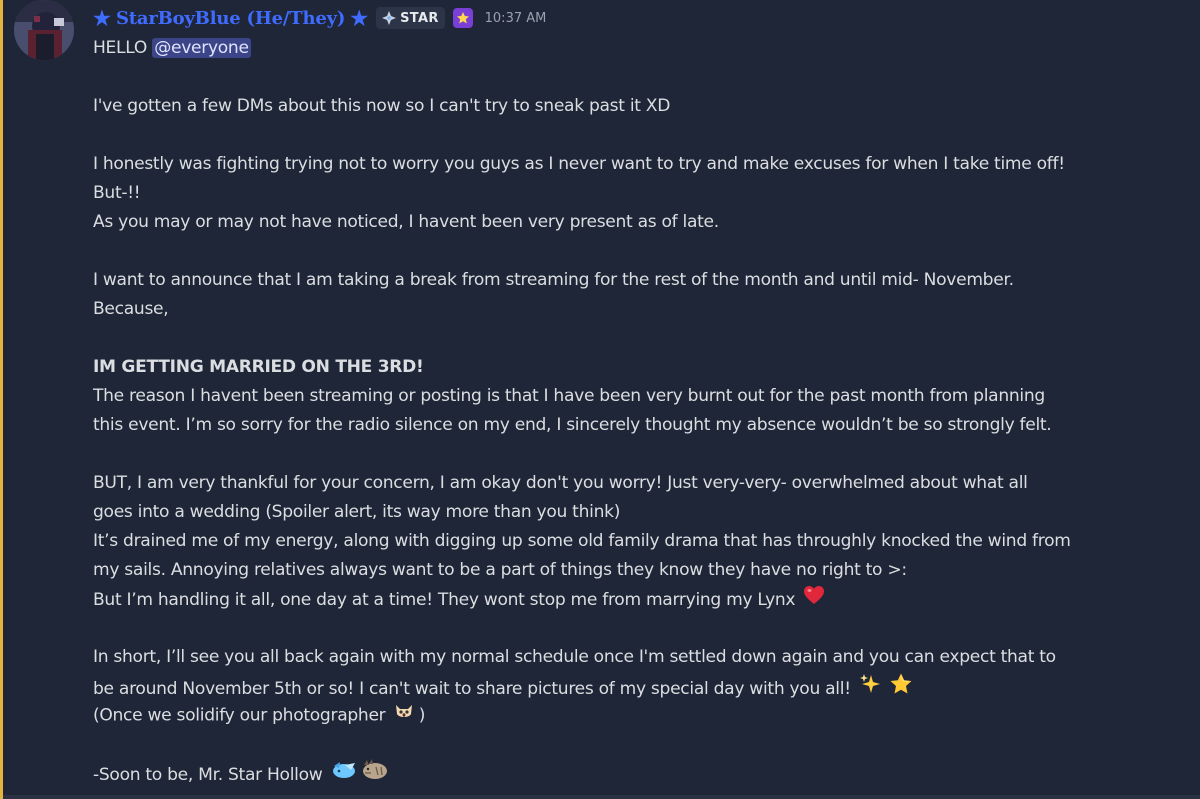 Image resolution: width=1200 pixels, height=799 pixels. What do you see at coordinates (344, 775) in the screenshot?
I see `blue-star-creature-icon` at bounding box center [344, 775].